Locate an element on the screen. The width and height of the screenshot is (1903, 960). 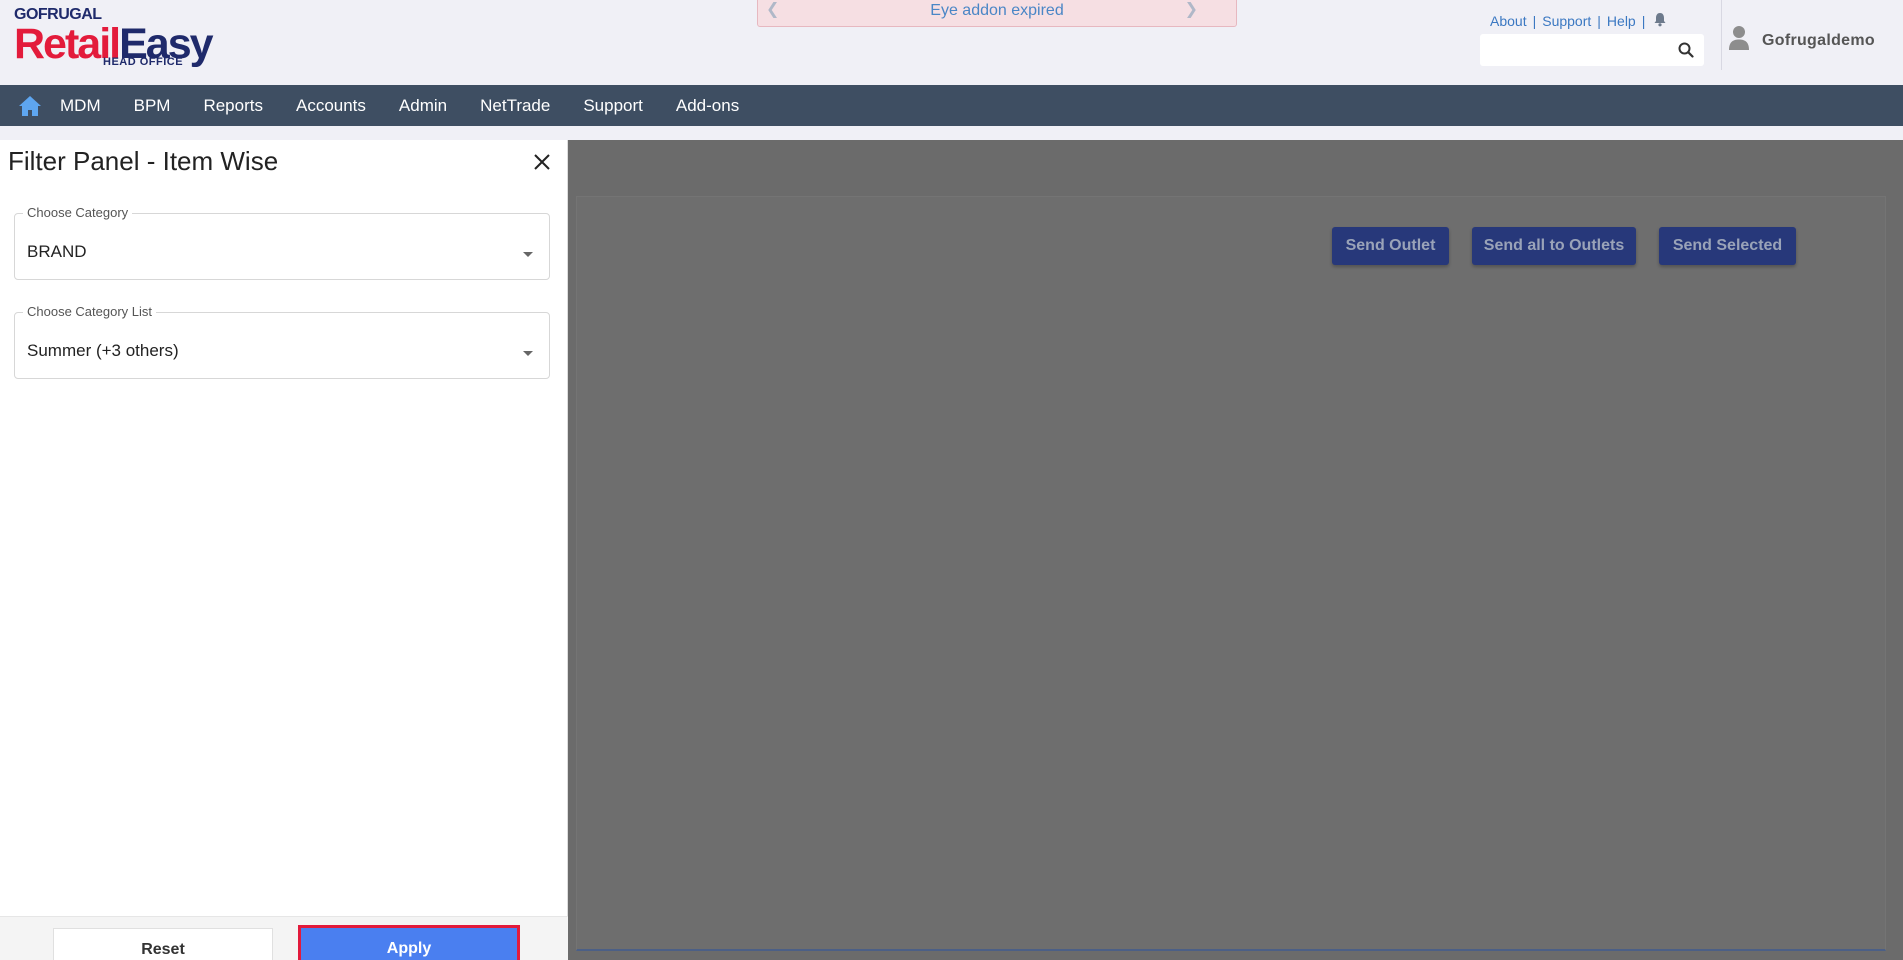
header-divider is located at coordinates (1721, 35).